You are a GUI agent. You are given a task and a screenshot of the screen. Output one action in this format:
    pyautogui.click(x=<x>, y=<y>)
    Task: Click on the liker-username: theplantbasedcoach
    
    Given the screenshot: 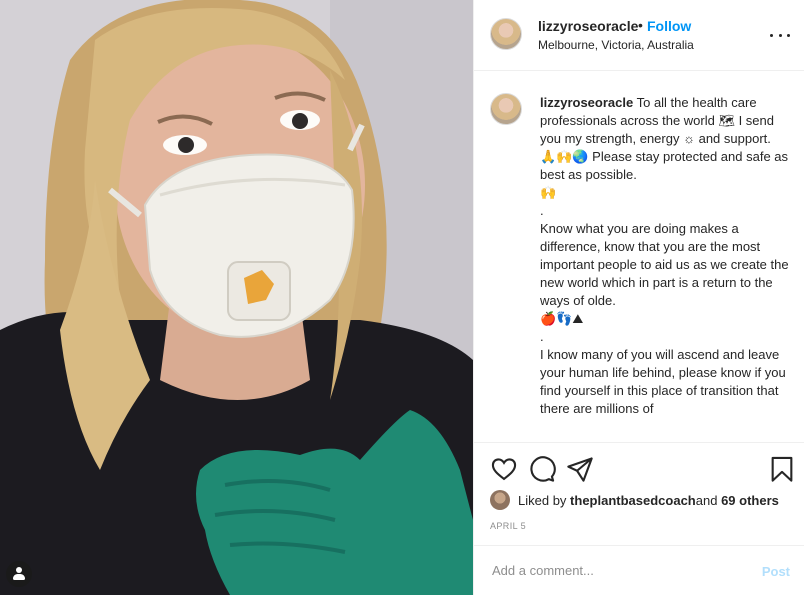 What is the action you would take?
    pyautogui.click(x=633, y=500)
    